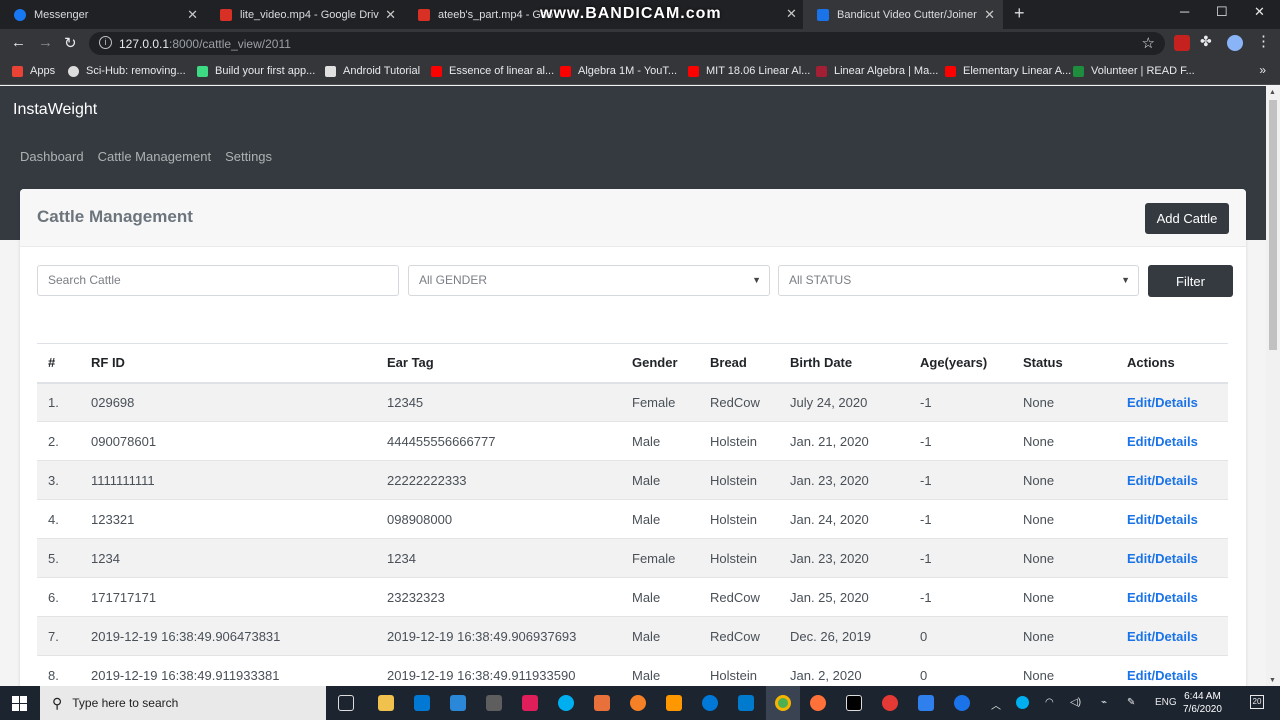  Describe the element at coordinates (627, 43) in the screenshot. I see `address-bar: i 127.0.0.1:8000/cattle_view/2011 ☆` at that location.